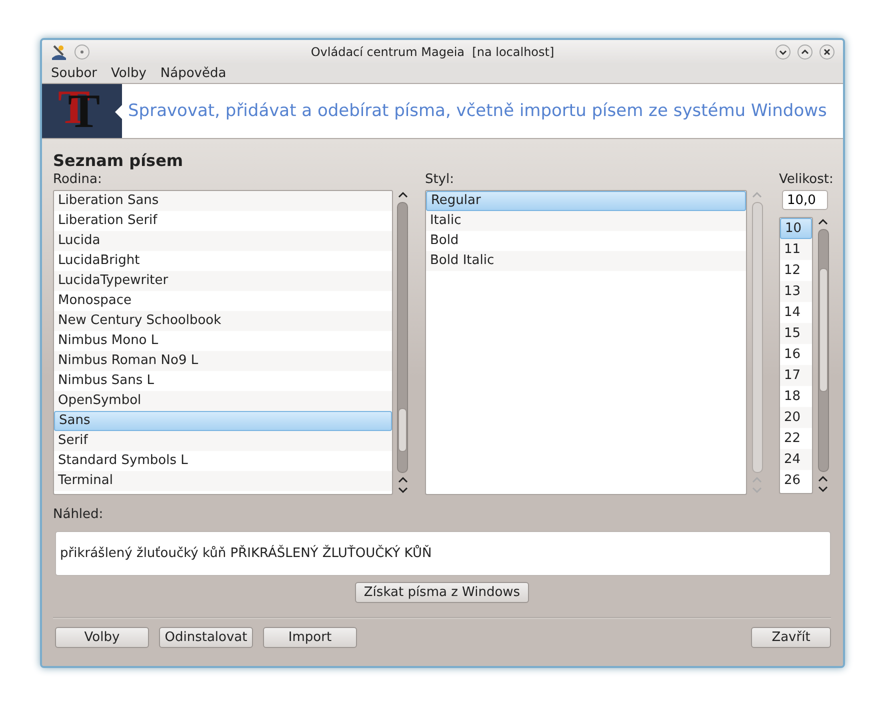 Image resolution: width=884 pixels, height=707 pixels. I want to click on menu-item: Soubor, so click(74, 73).